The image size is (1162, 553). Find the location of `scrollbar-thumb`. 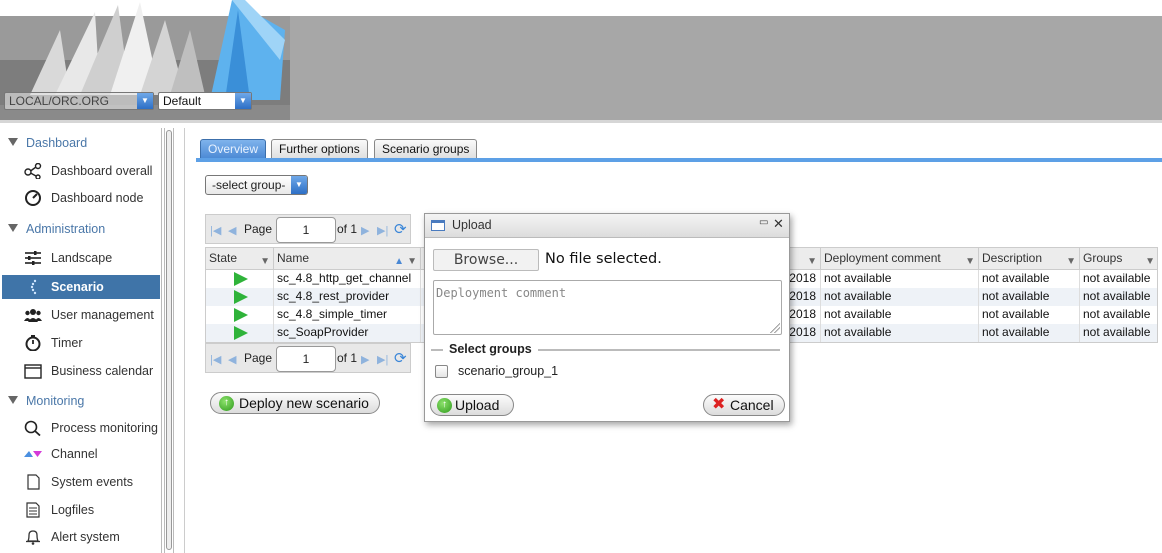

scrollbar-thumb is located at coordinates (169, 340).